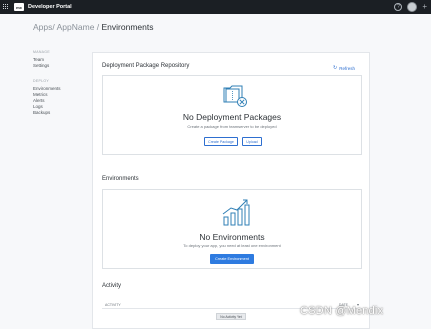 This screenshot has height=329, width=431. I want to click on no-packages-title: No Deployment Packages, so click(232, 117).